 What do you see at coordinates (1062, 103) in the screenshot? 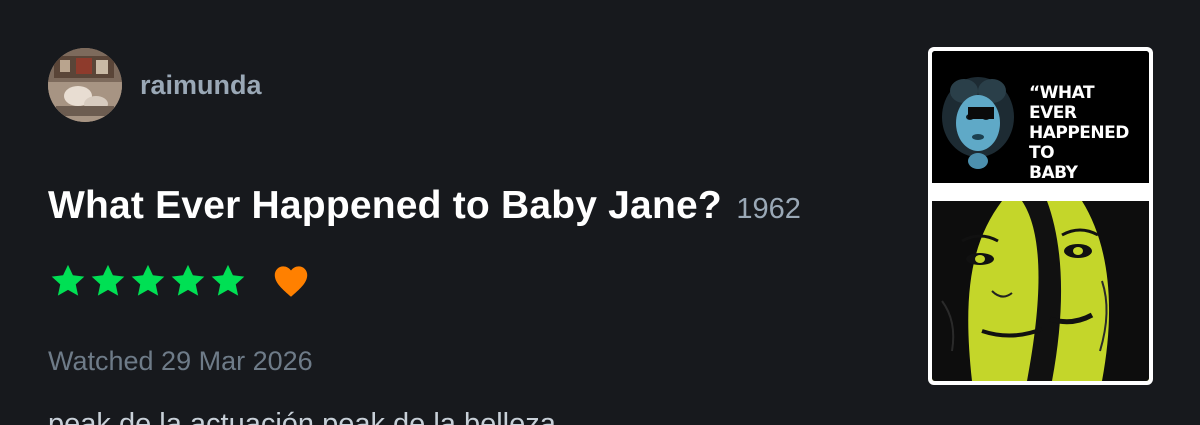
I see `poster-title-line: “WHAT EVER` at bounding box center [1062, 103].